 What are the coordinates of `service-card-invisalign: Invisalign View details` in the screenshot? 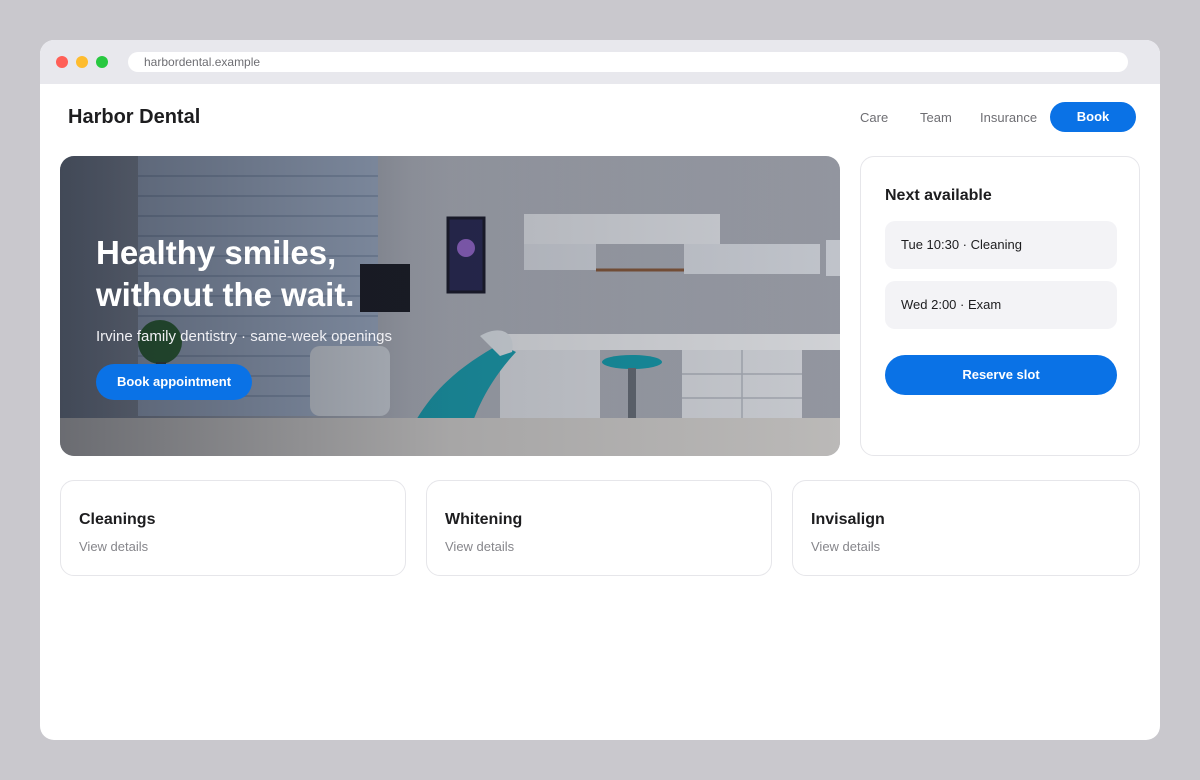 It's located at (966, 528).